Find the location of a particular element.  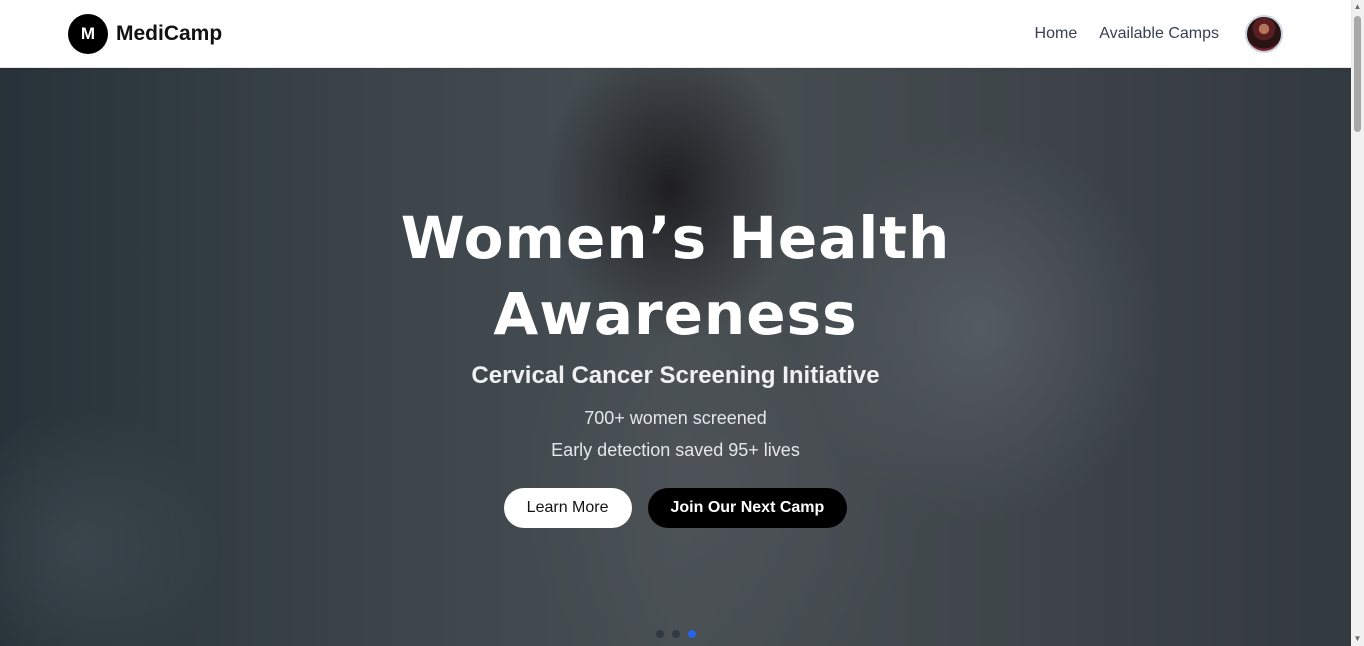

nav-link-home: Home is located at coordinates (1056, 34).